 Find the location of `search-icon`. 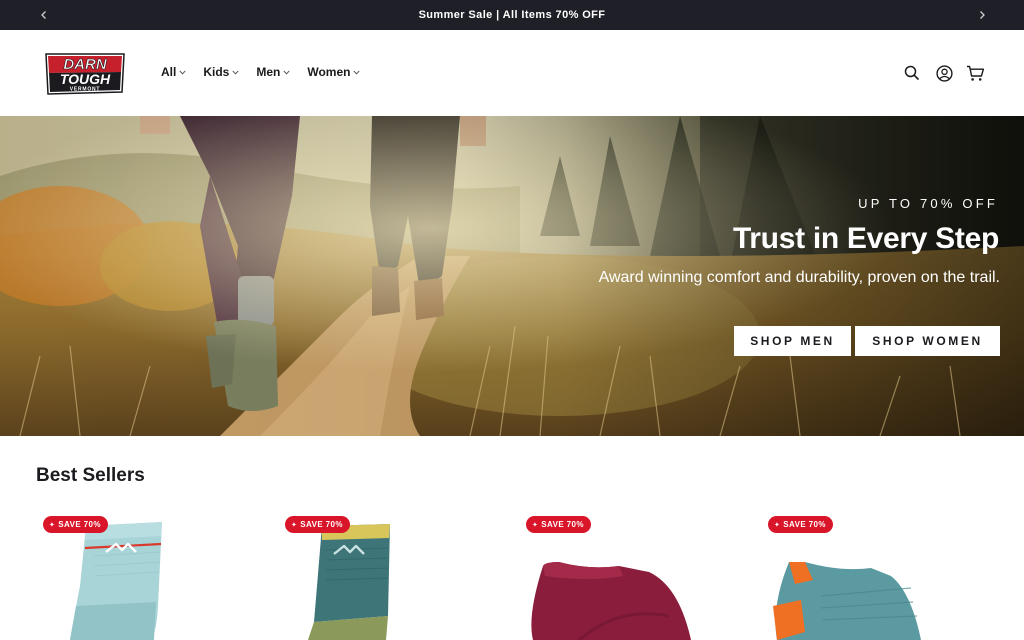

search-icon is located at coordinates (912, 73).